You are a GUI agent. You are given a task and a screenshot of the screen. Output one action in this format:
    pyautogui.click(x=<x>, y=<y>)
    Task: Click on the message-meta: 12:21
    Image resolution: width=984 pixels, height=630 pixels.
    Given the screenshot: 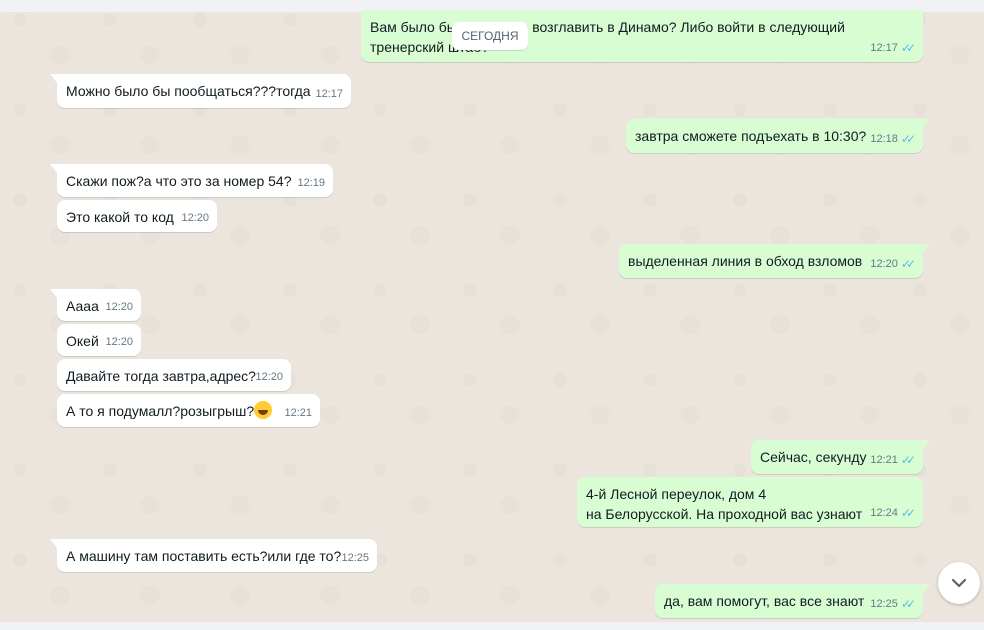 What is the action you would take?
    pyautogui.click(x=298, y=413)
    